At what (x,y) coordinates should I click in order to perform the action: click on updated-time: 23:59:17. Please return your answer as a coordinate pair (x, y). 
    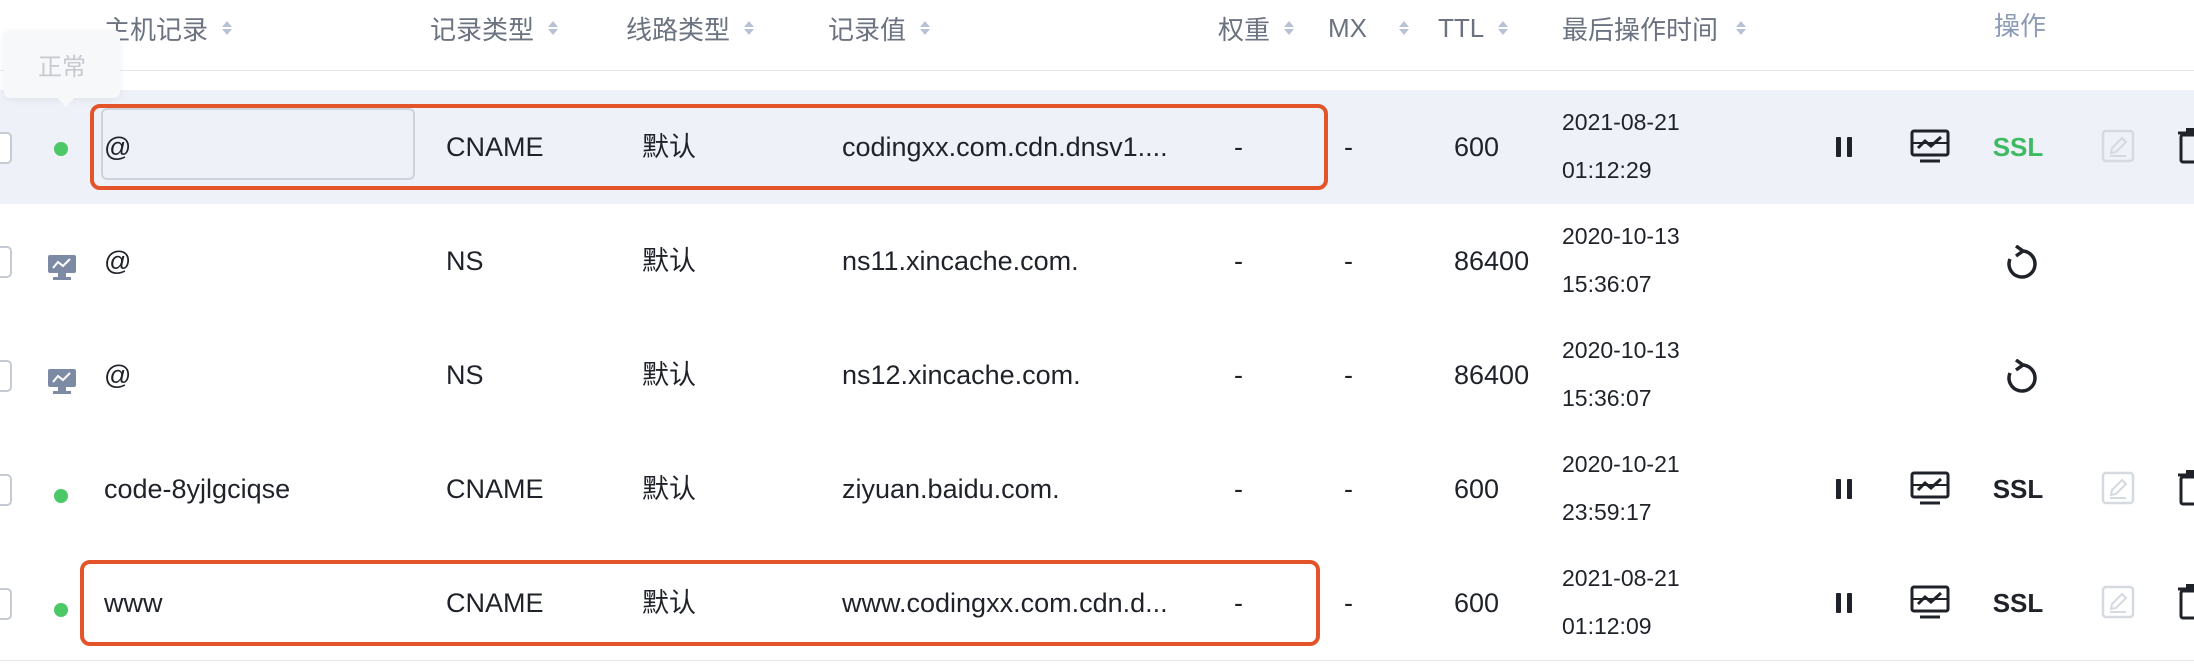
    Looking at the image, I should click on (1607, 512).